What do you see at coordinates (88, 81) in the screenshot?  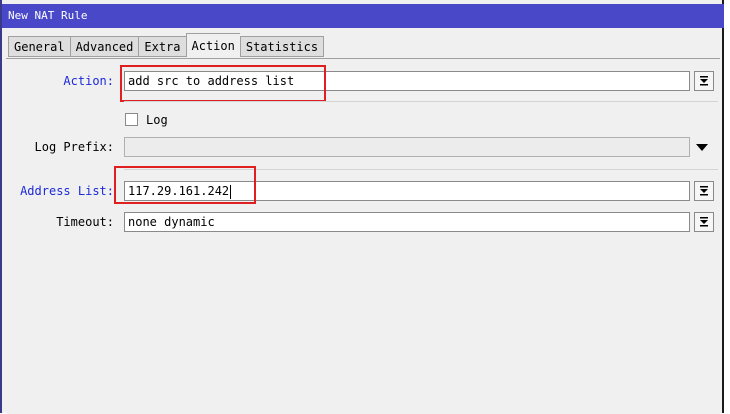 I see `action-label: Action:` at bounding box center [88, 81].